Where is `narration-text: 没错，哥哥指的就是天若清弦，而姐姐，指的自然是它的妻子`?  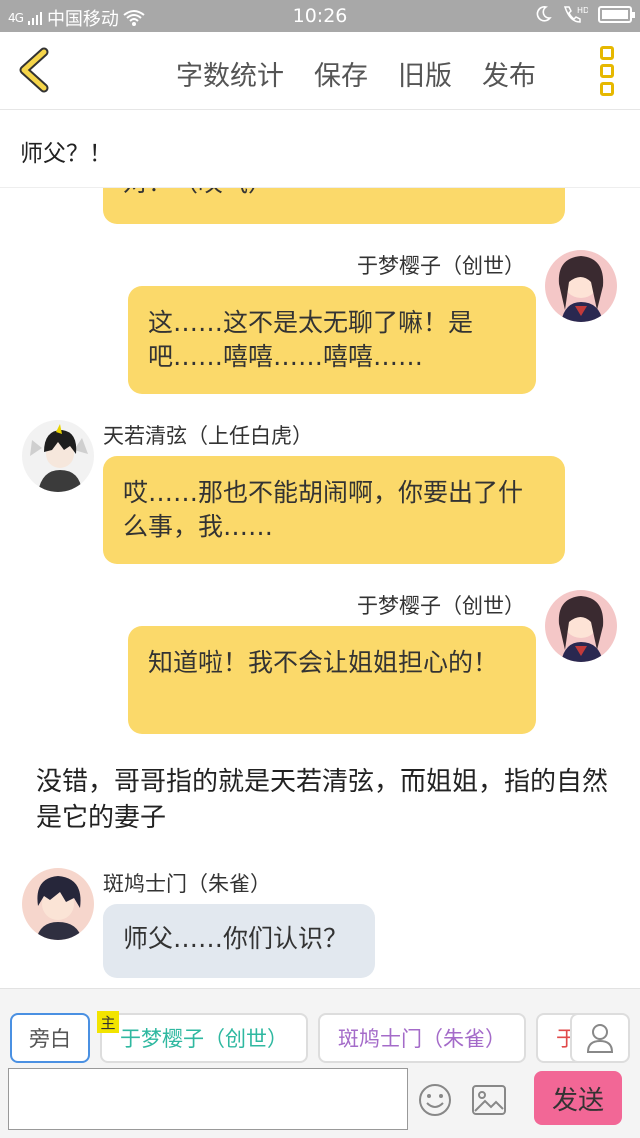
narration-text: 没错，哥哥指的就是天若清弦，而姐姐，指的自然是它的妻子 is located at coordinates (322, 800).